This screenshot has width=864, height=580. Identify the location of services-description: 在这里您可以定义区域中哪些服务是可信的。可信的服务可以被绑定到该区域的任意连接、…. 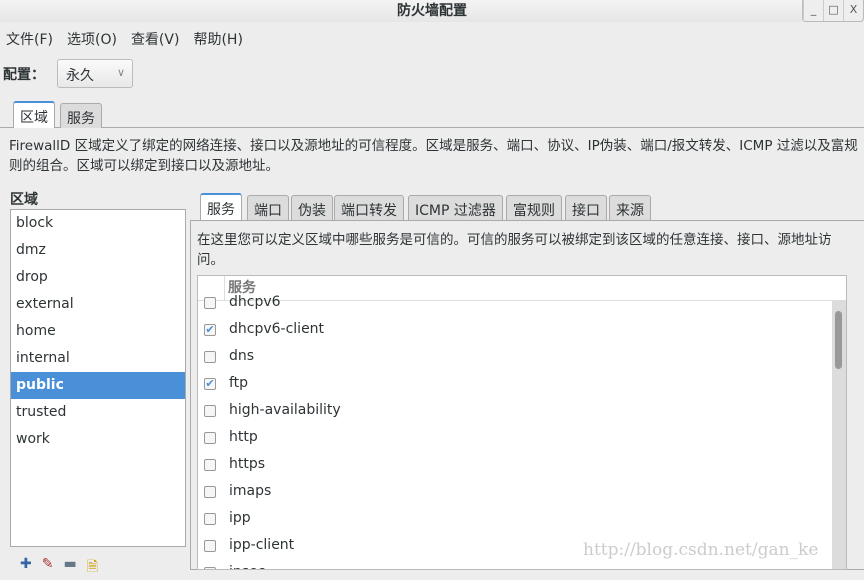
(514, 250).